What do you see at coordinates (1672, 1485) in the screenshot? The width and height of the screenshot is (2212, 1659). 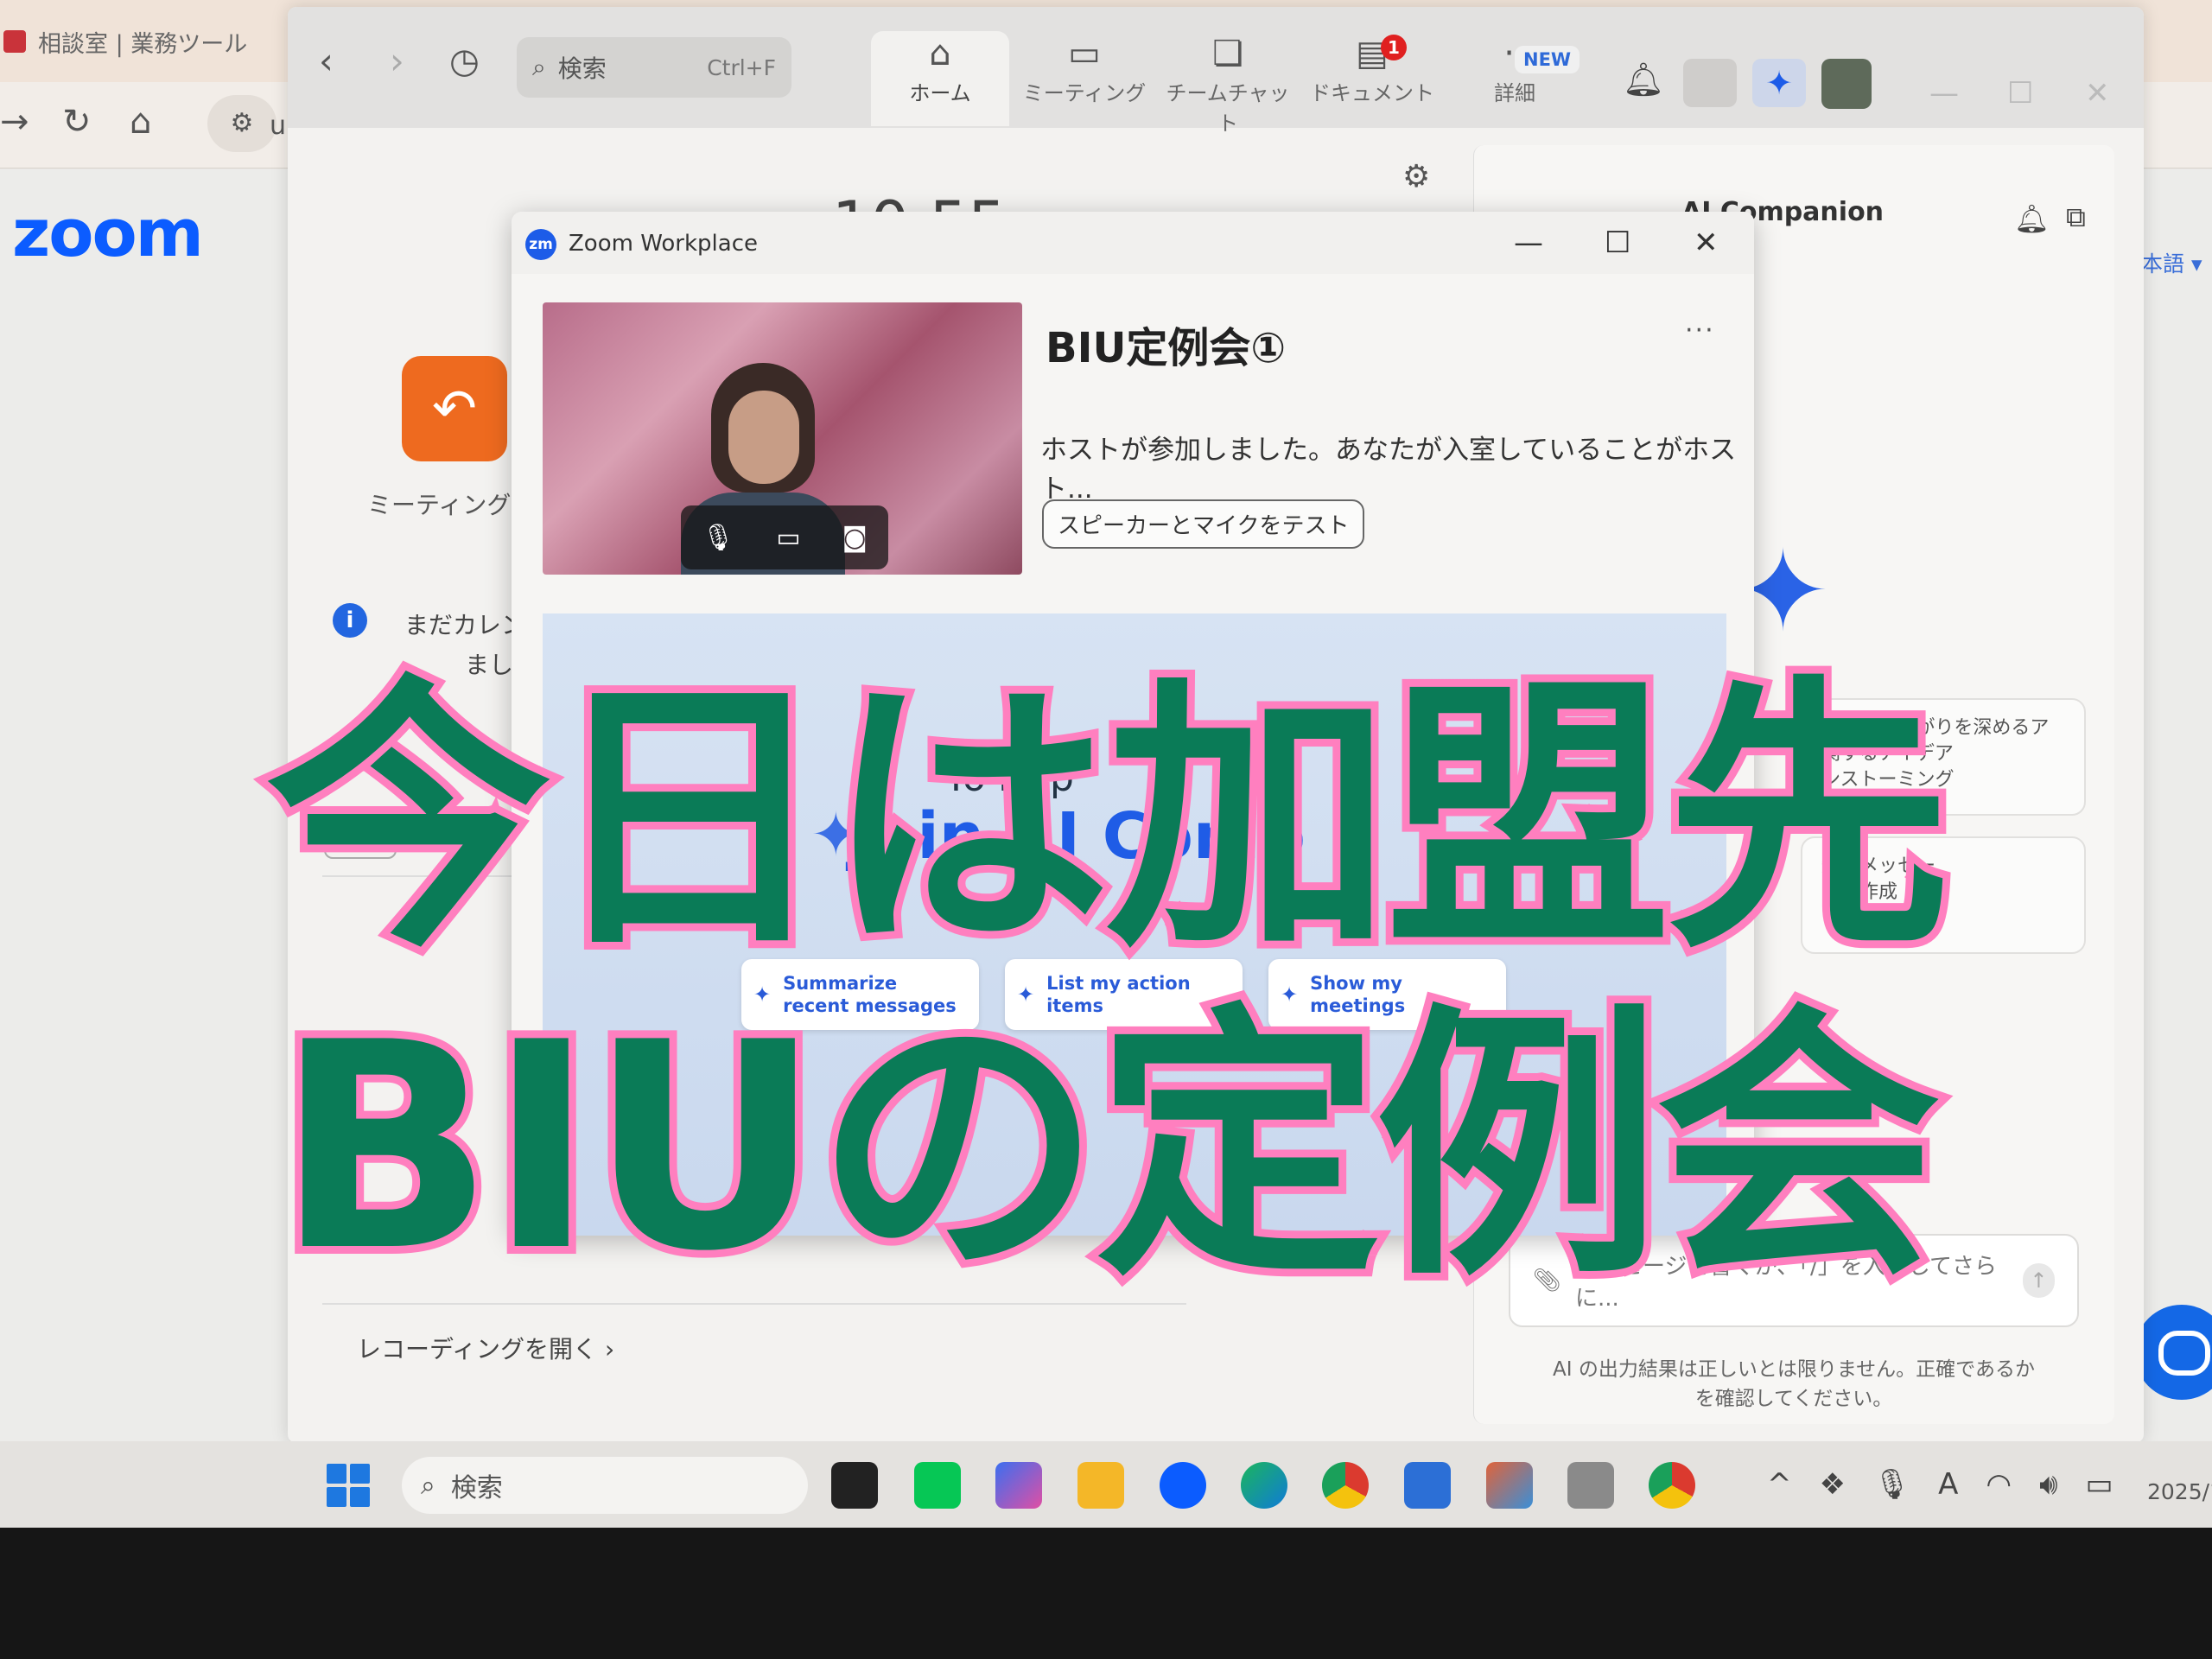 I see `chrome-profile-icon` at bounding box center [1672, 1485].